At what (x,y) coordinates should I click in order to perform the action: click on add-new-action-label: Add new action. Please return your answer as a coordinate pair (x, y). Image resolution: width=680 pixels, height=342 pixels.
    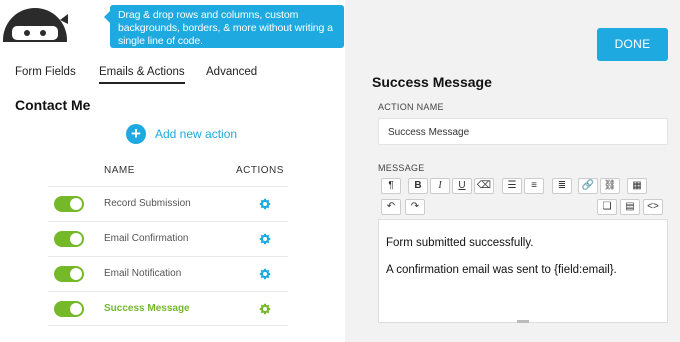
    Looking at the image, I should click on (196, 134).